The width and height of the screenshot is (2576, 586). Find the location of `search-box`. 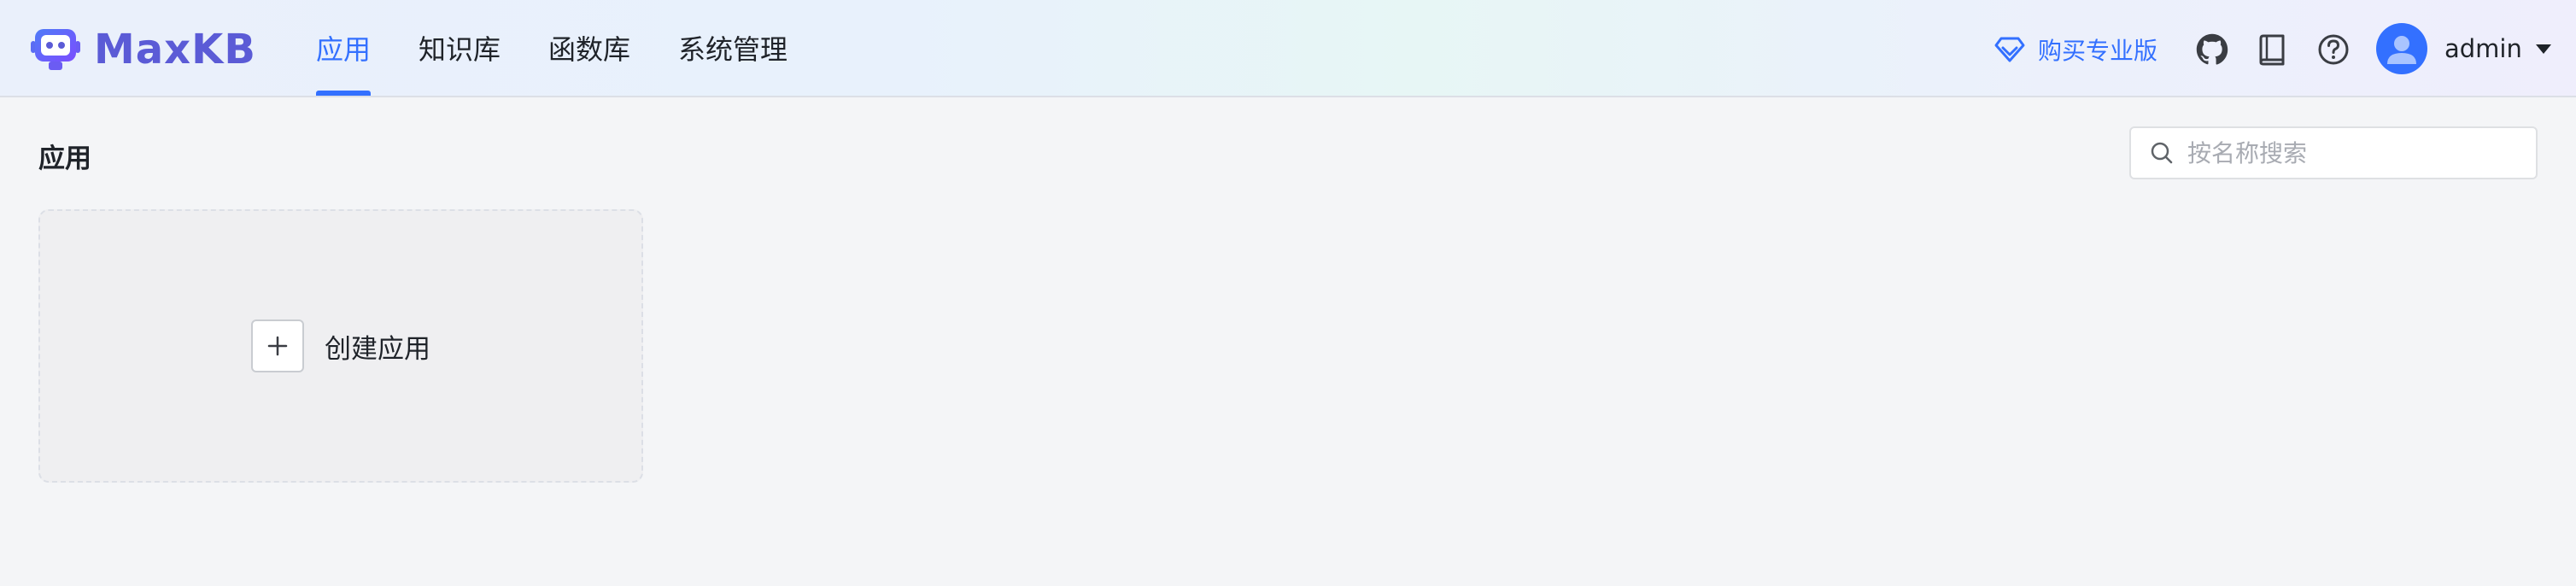

search-box is located at coordinates (2333, 152).